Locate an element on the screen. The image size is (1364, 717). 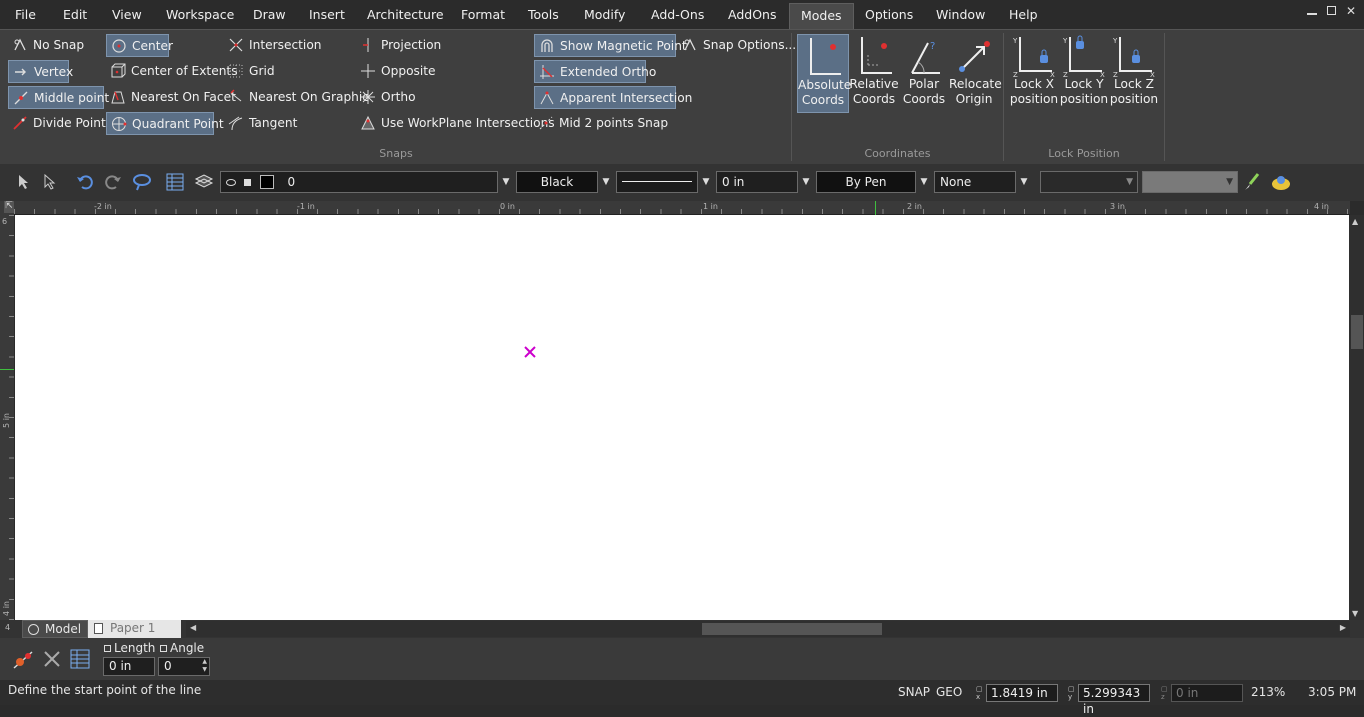
menu-insert: Insert is located at coordinates (327, 14).